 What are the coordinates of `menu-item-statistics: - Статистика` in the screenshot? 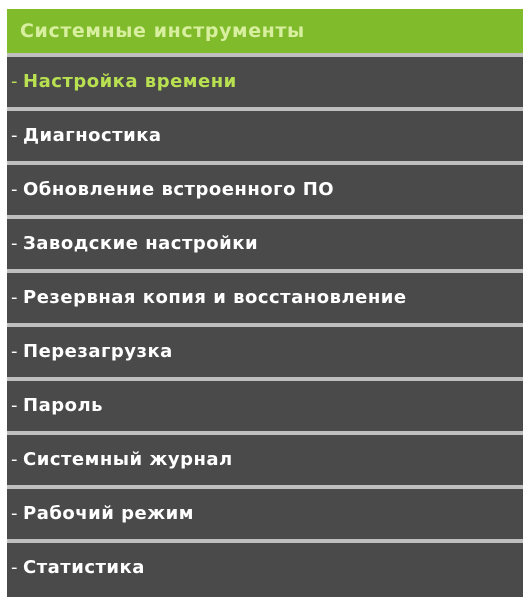 It's located at (265, 570).